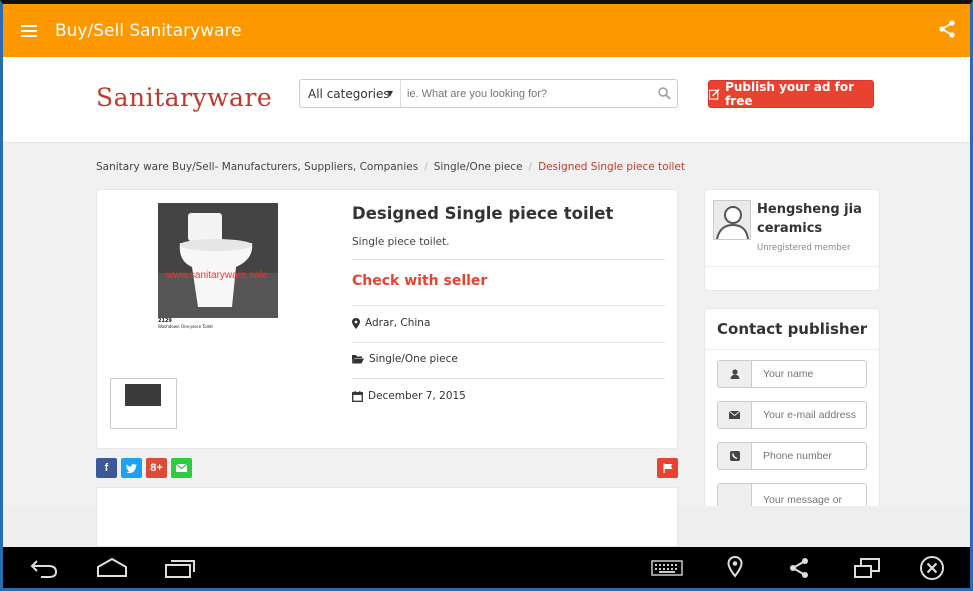 Image resolution: width=973 pixels, height=591 pixels. Describe the element at coordinates (735, 374) in the screenshot. I see `user-icon` at that location.